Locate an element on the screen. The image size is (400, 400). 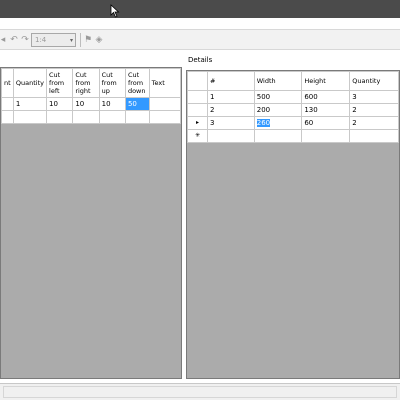
chevron-down-icon: ▾ is located at coordinates (71, 40).